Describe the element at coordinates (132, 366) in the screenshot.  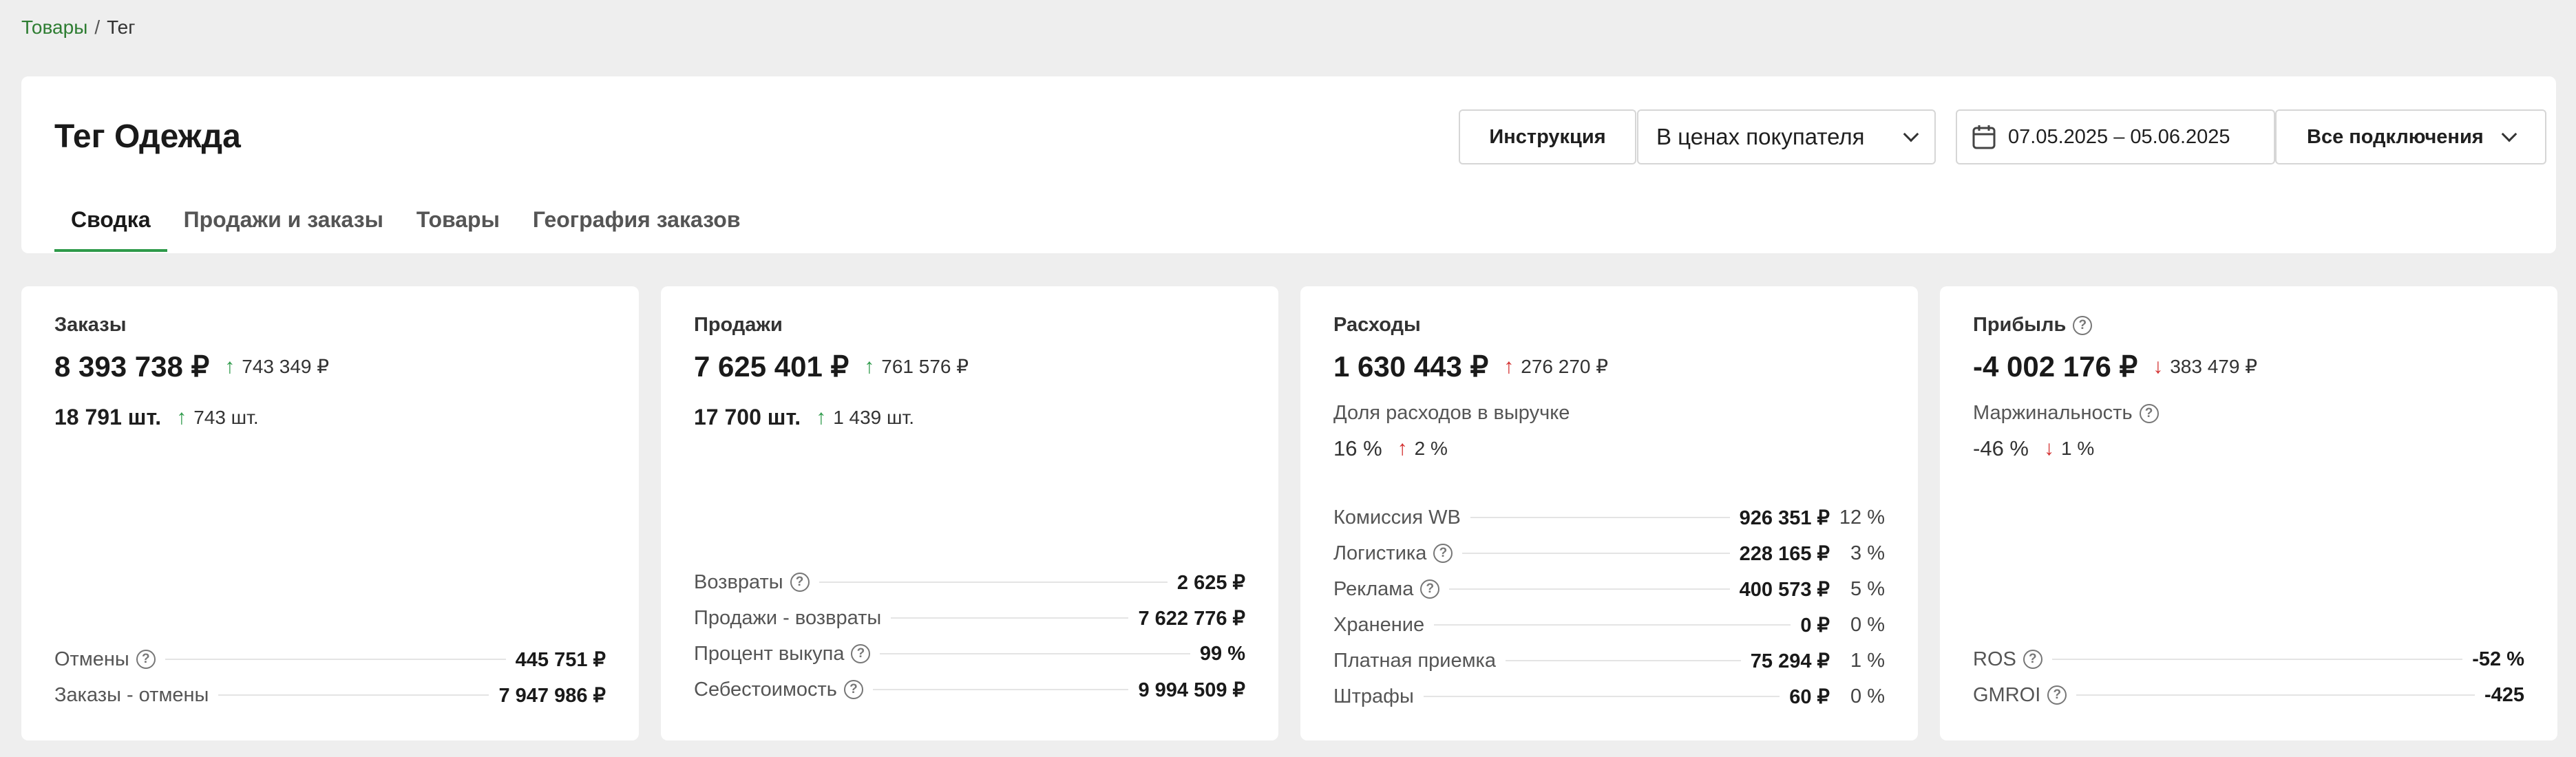
I see `orders-total: 8 393 738 ₽` at that location.